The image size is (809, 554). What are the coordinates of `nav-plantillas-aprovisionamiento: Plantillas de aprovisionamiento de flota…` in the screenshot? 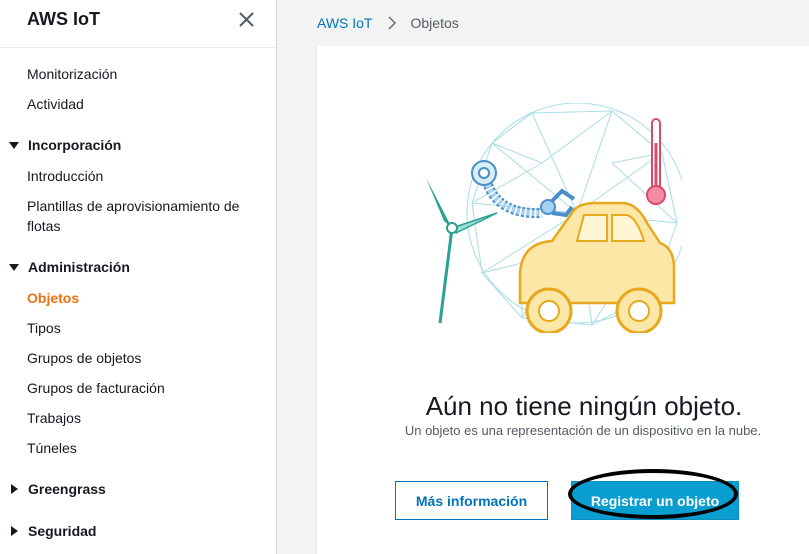 It's located at (144, 216).